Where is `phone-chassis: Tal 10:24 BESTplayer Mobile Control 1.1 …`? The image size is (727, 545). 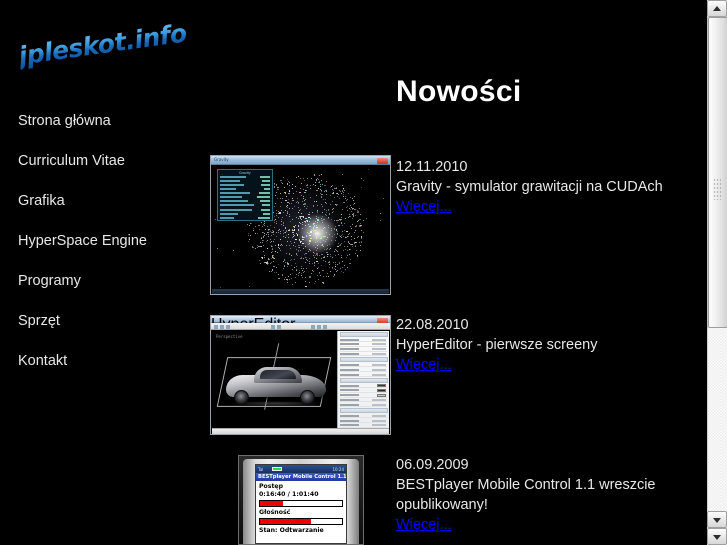
phone-chassis: Tal 10:24 BESTplayer Mobile Control 1.1 … is located at coordinates (301, 501).